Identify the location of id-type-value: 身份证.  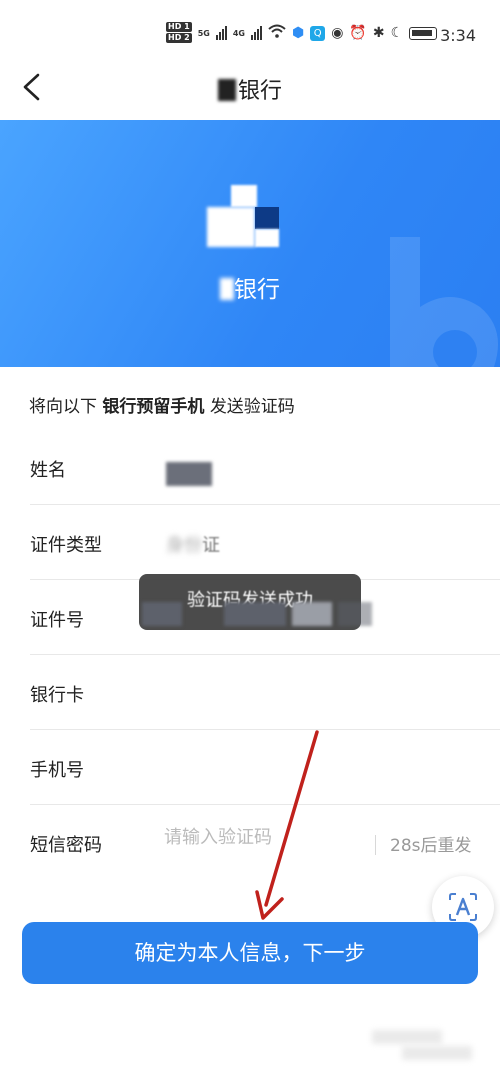
(193, 545).